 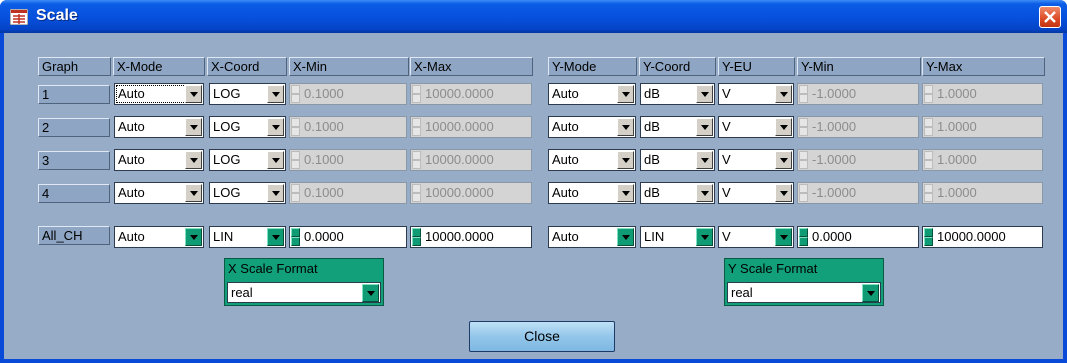 I want to click on y-eu-select-all: V, so click(x=756, y=237).